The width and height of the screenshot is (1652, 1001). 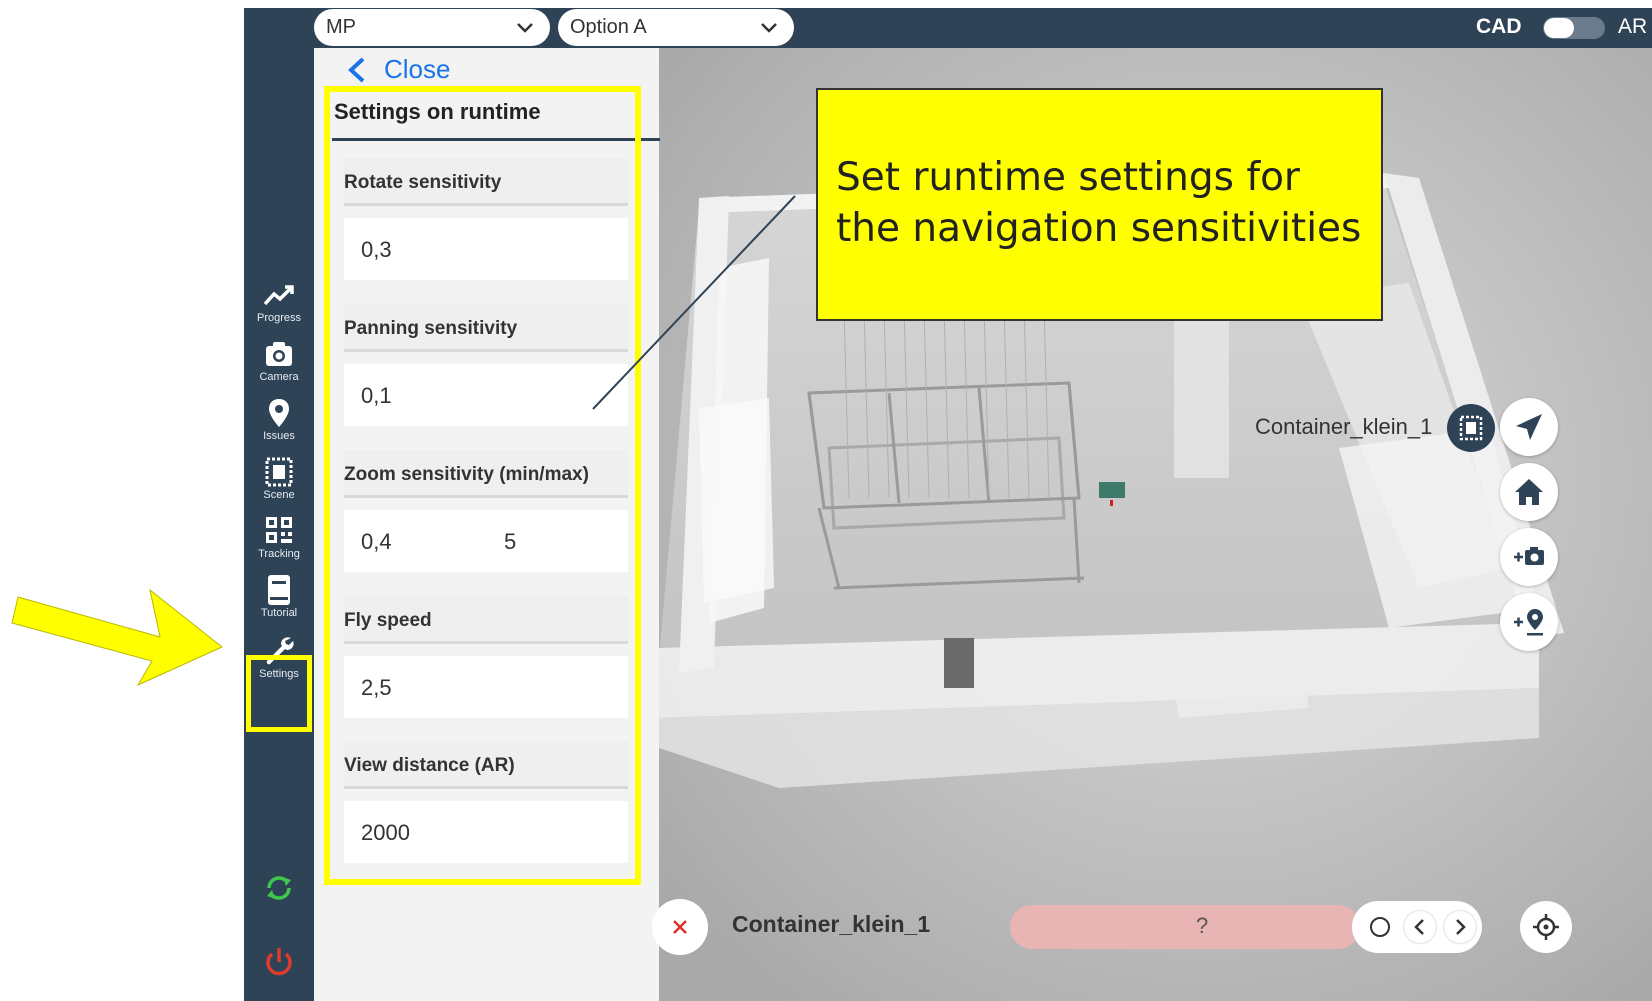 I want to click on sidebar-item-label: Scene, so click(x=279, y=495).